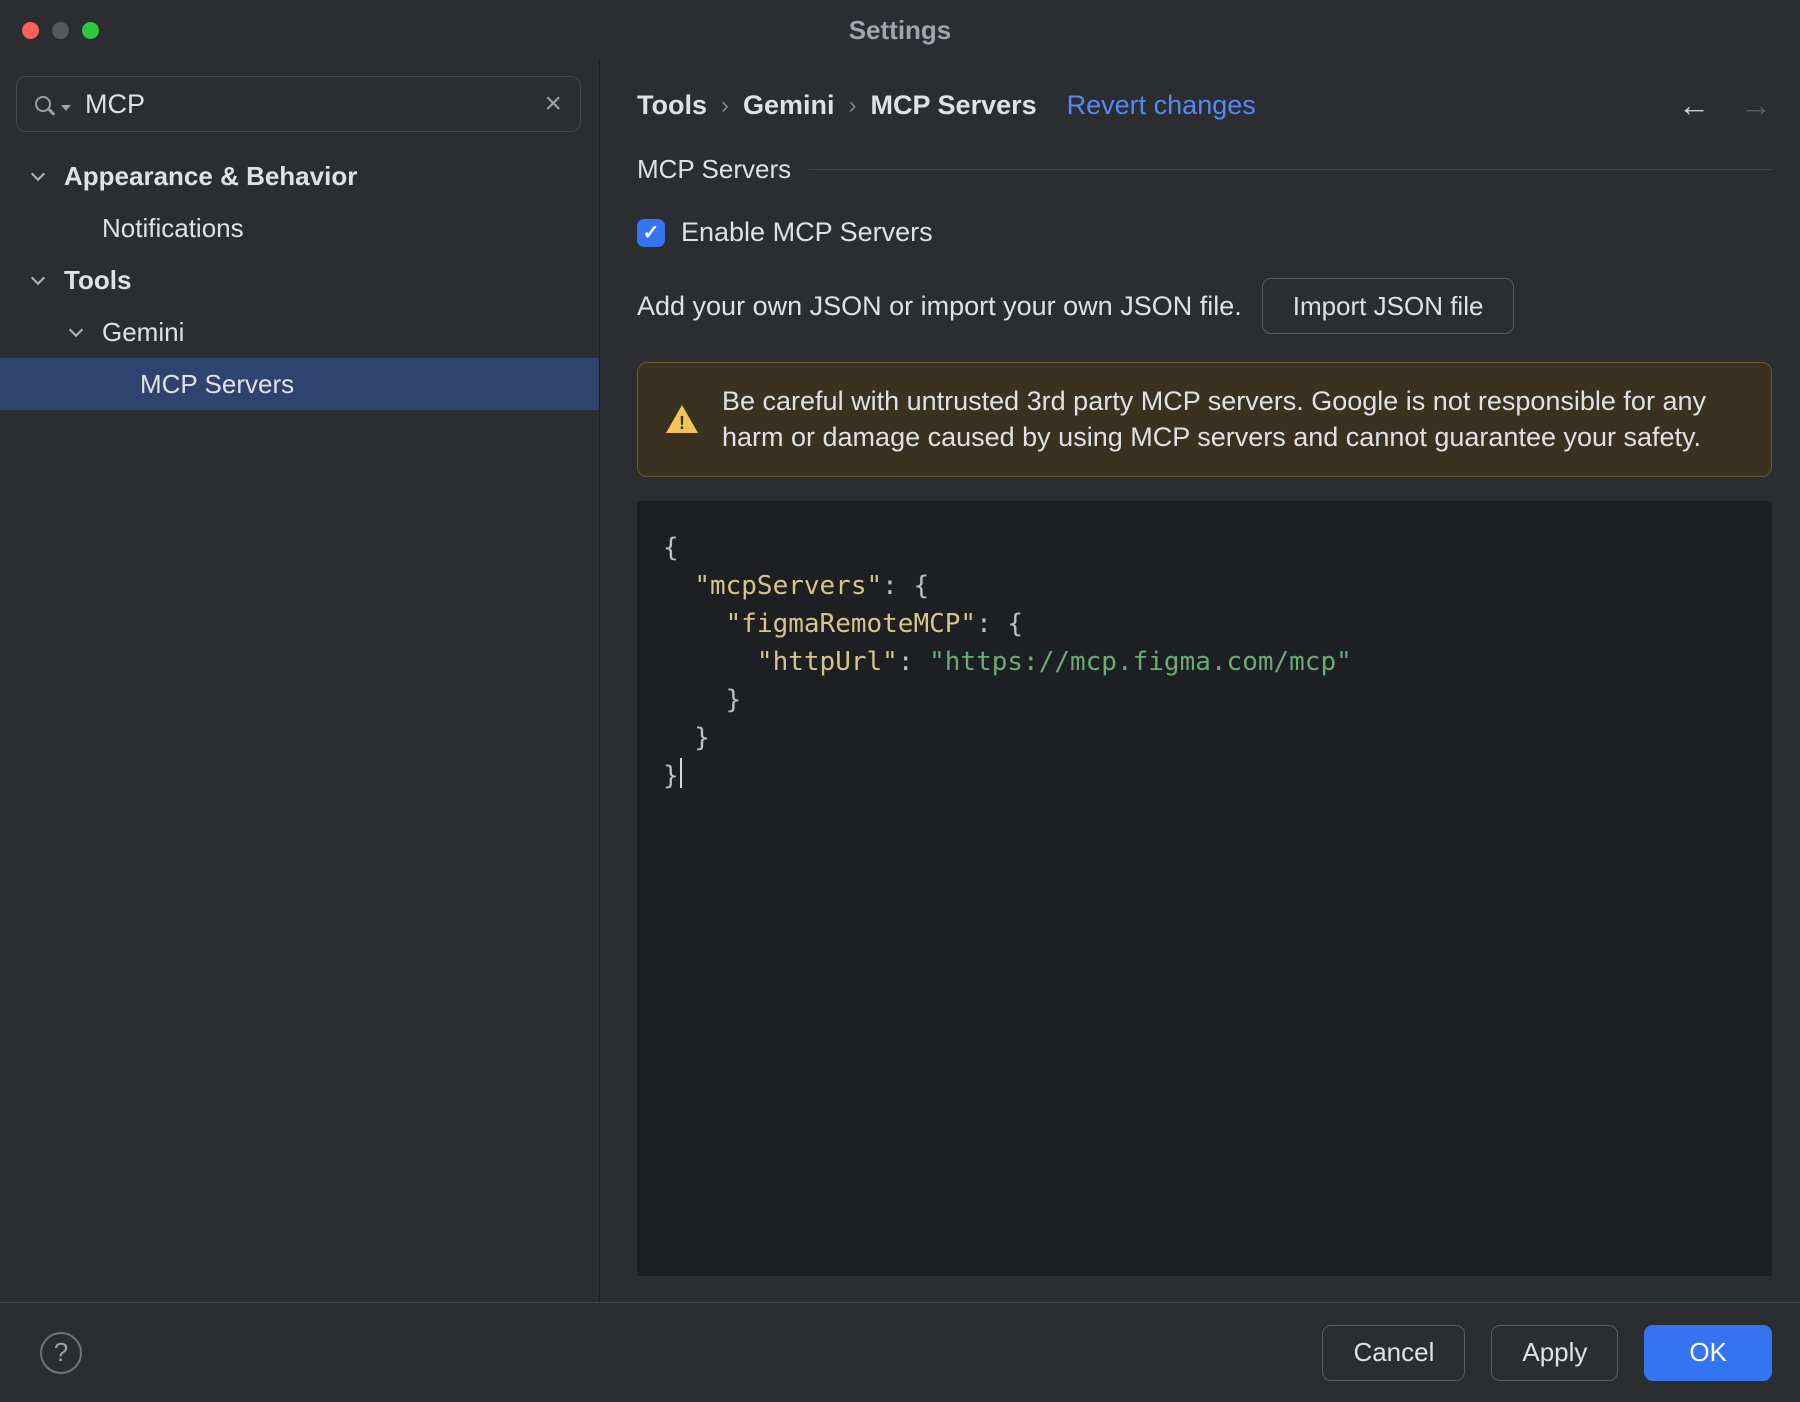  I want to click on search-field: ×, so click(298, 104).